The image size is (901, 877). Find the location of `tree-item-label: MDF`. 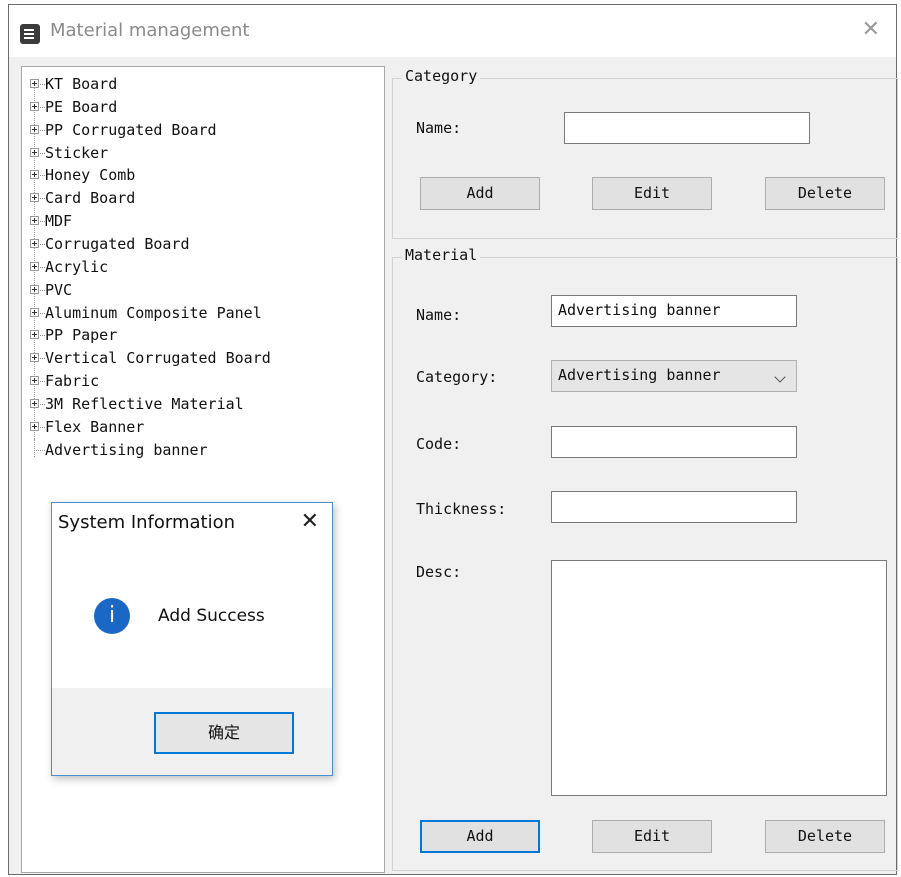

tree-item-label: MDF is located at coordinates (59, 221).